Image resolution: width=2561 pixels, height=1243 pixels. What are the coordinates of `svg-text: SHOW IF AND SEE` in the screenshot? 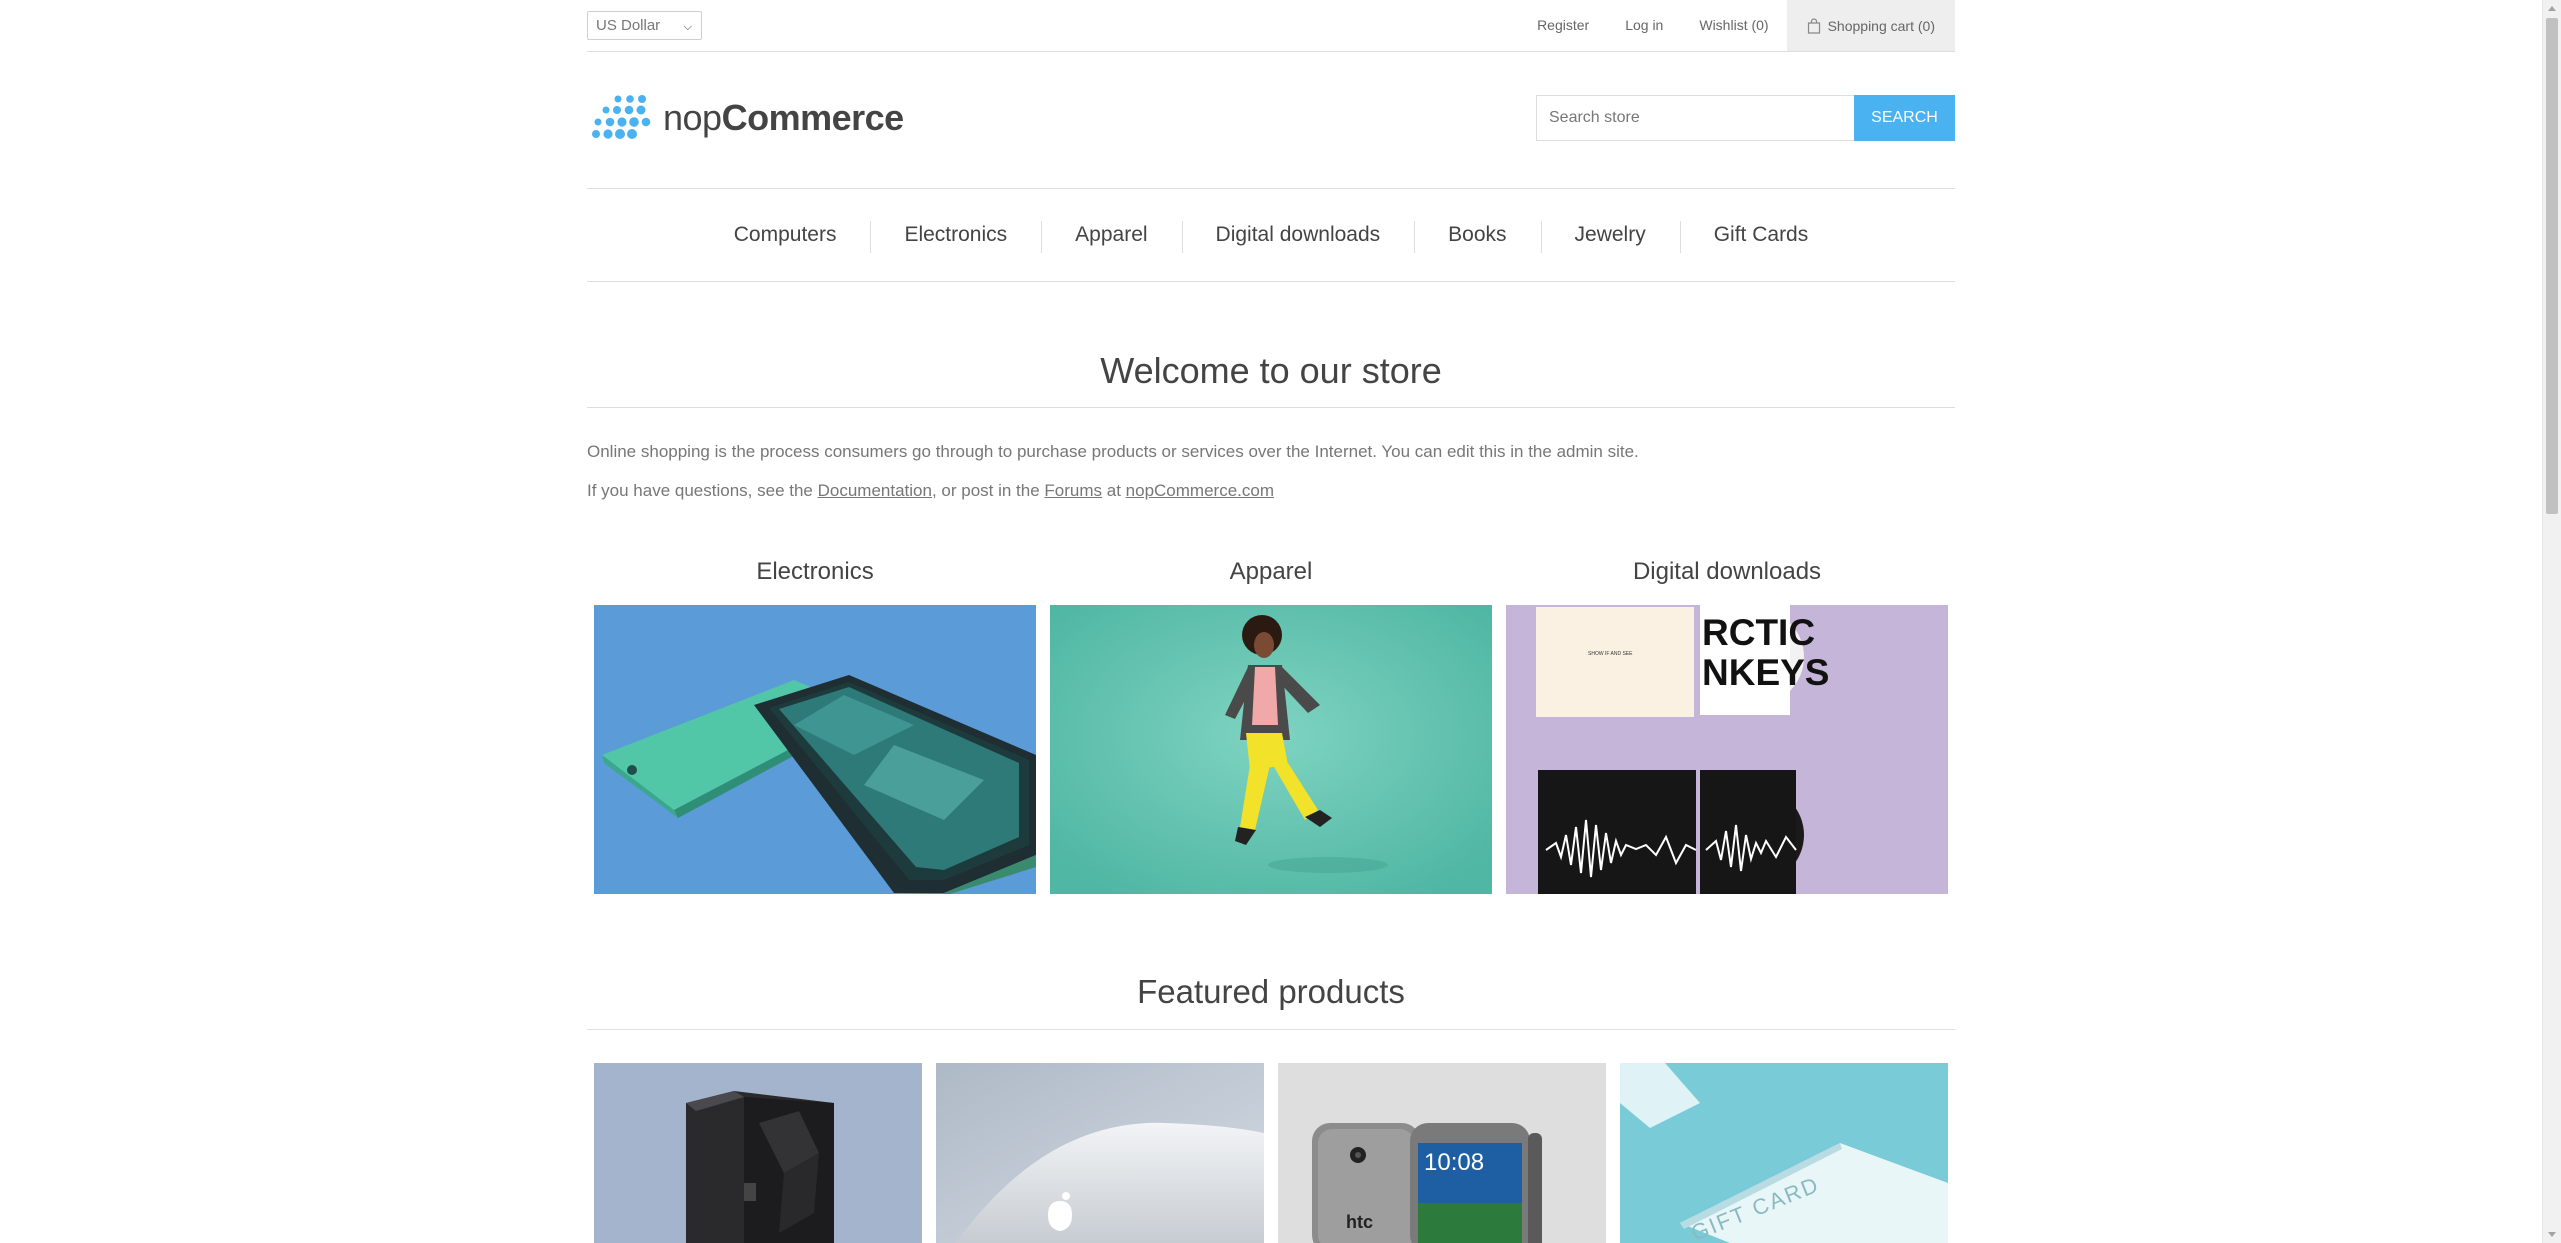 It's located at (1610, 654).